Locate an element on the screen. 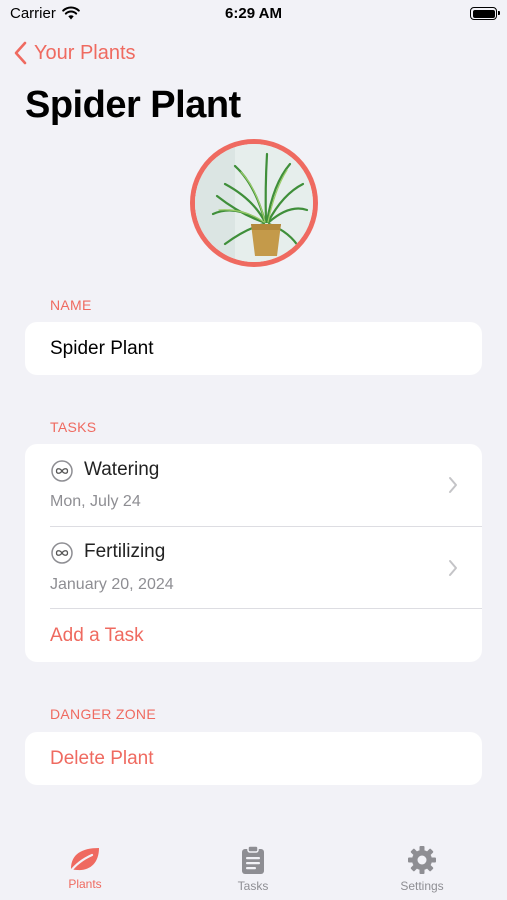 This screenshot has height=900, width=507. tab-tasks: Tasks is located at coordinates (253, 869).